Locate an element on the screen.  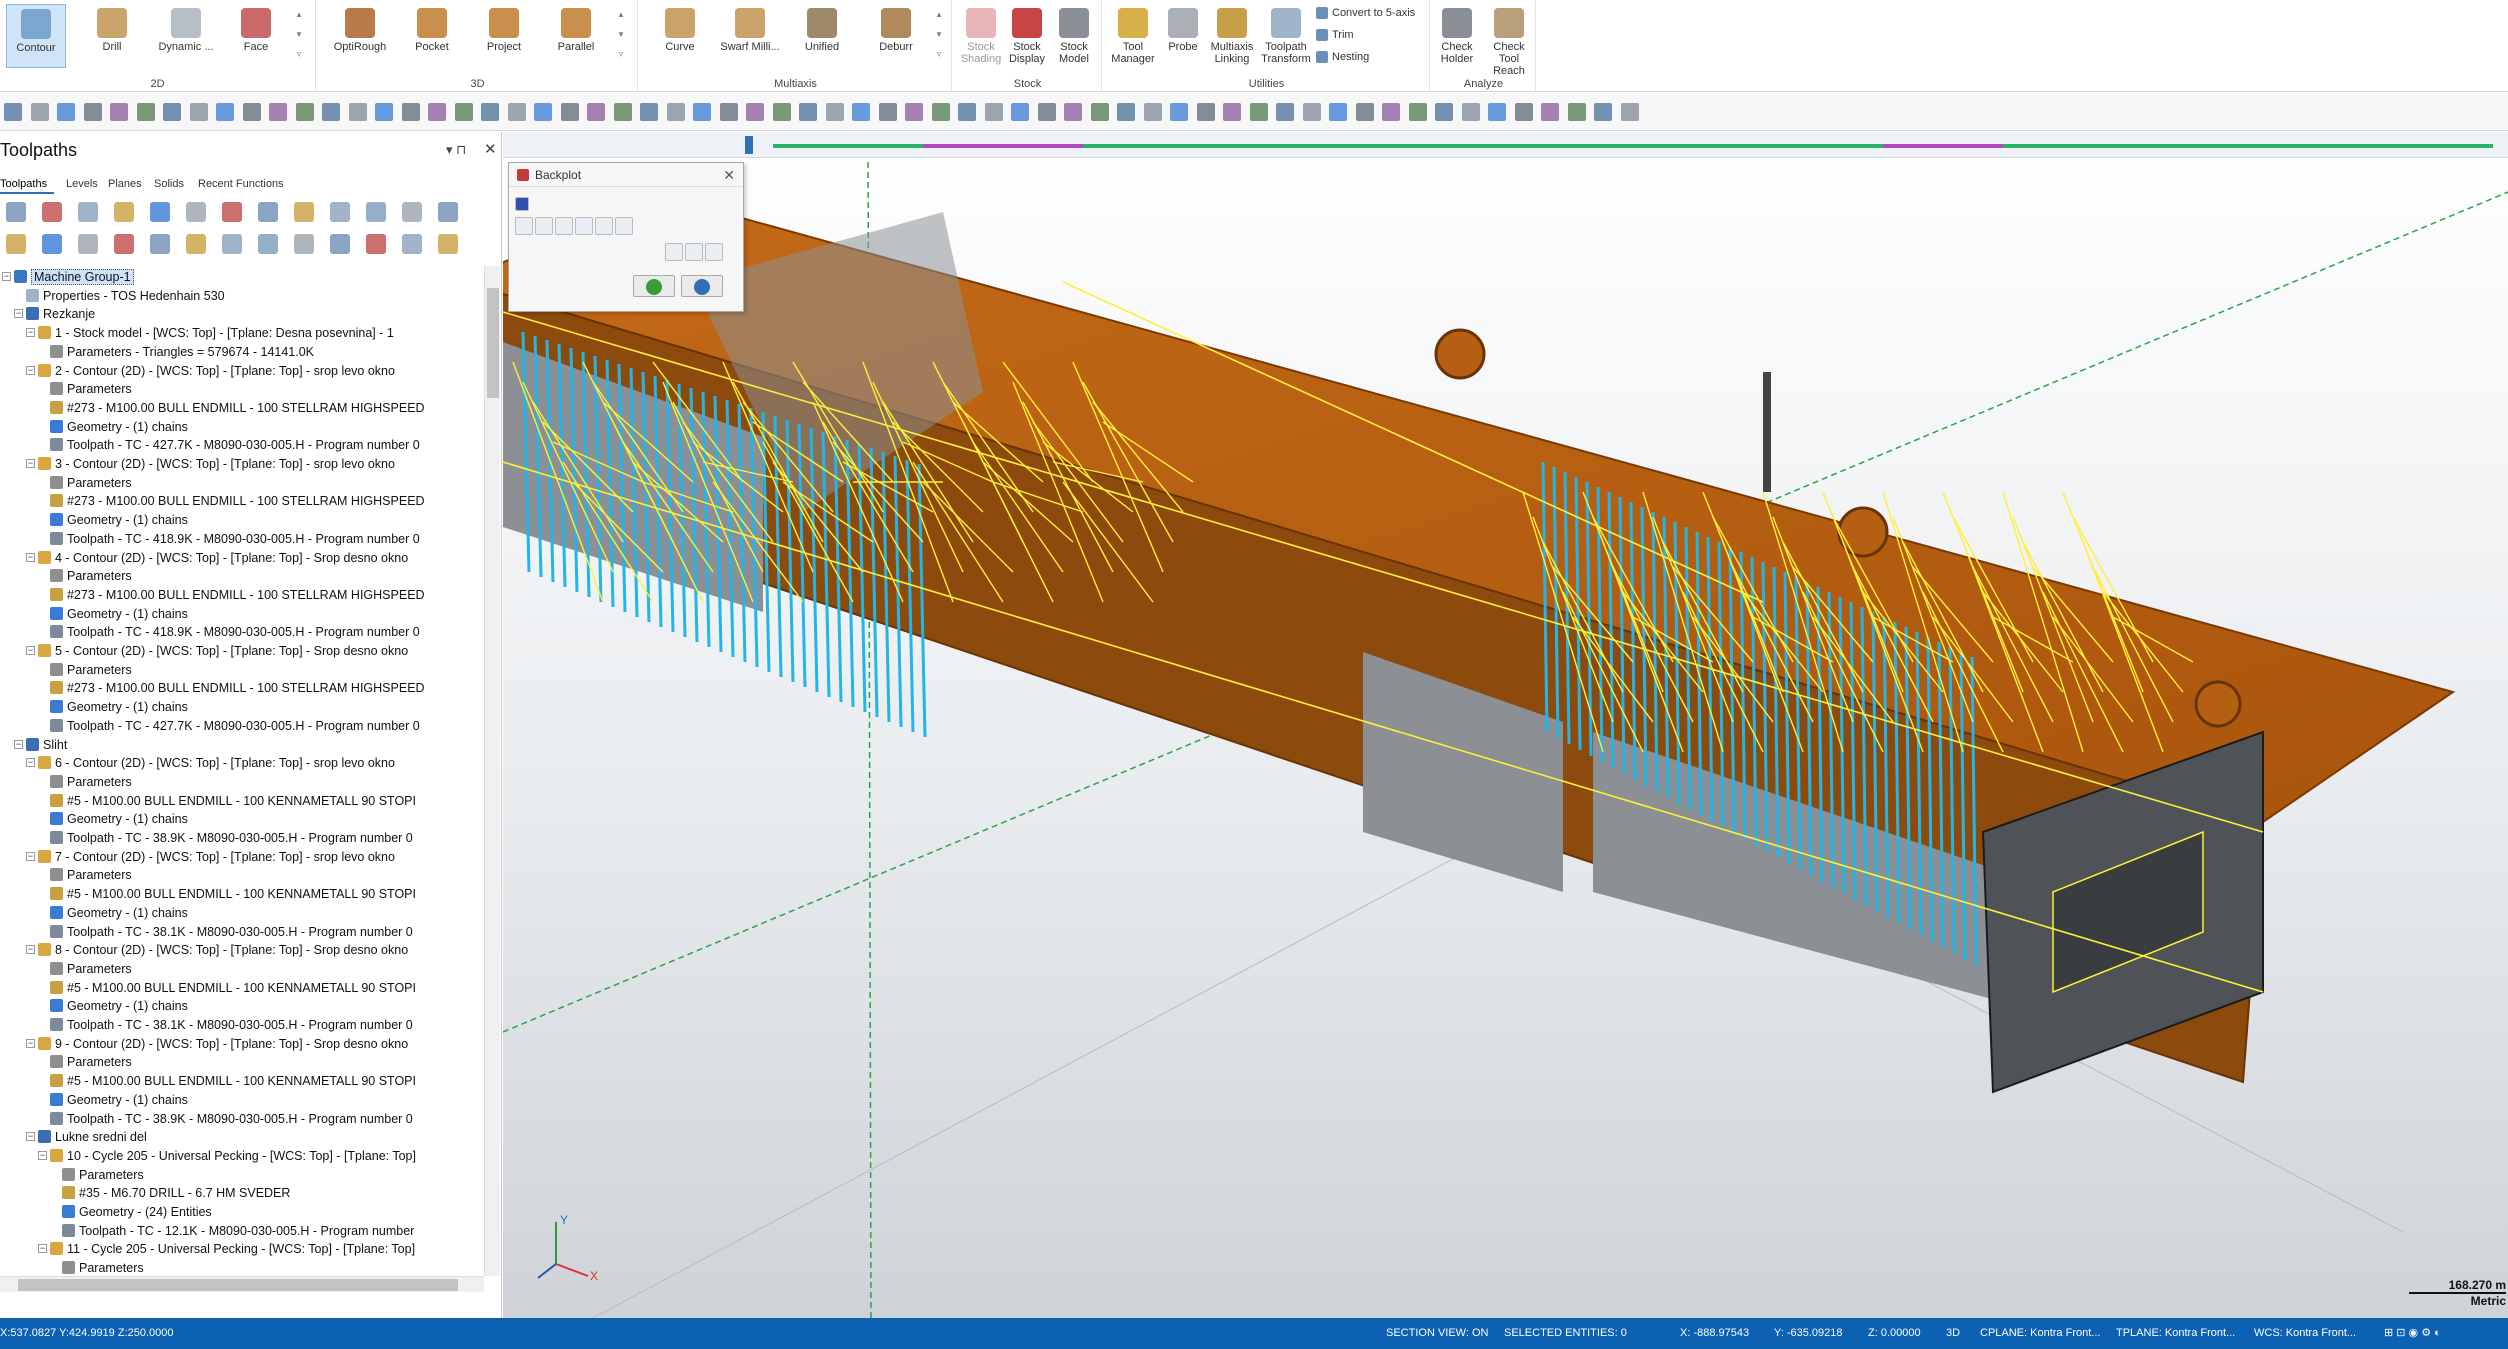
ribbon-scroll-2d: ▴ ▾ ▿ is located at coordinates (299, 34).